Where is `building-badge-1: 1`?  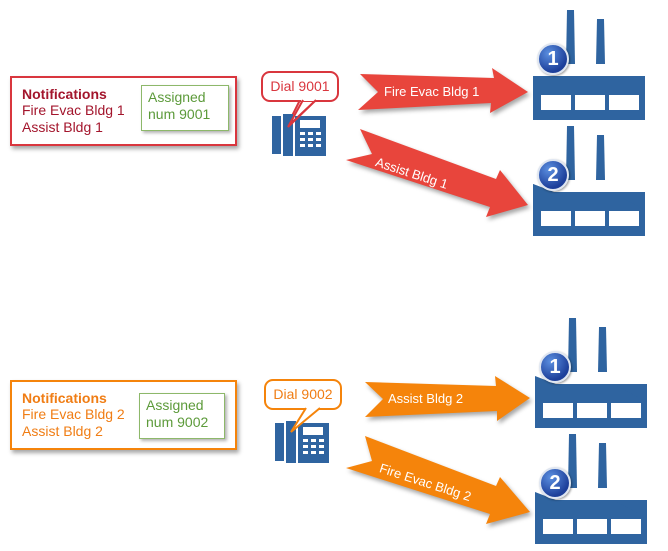
building-badge-1: 1 is located at coordinates (555, 367).